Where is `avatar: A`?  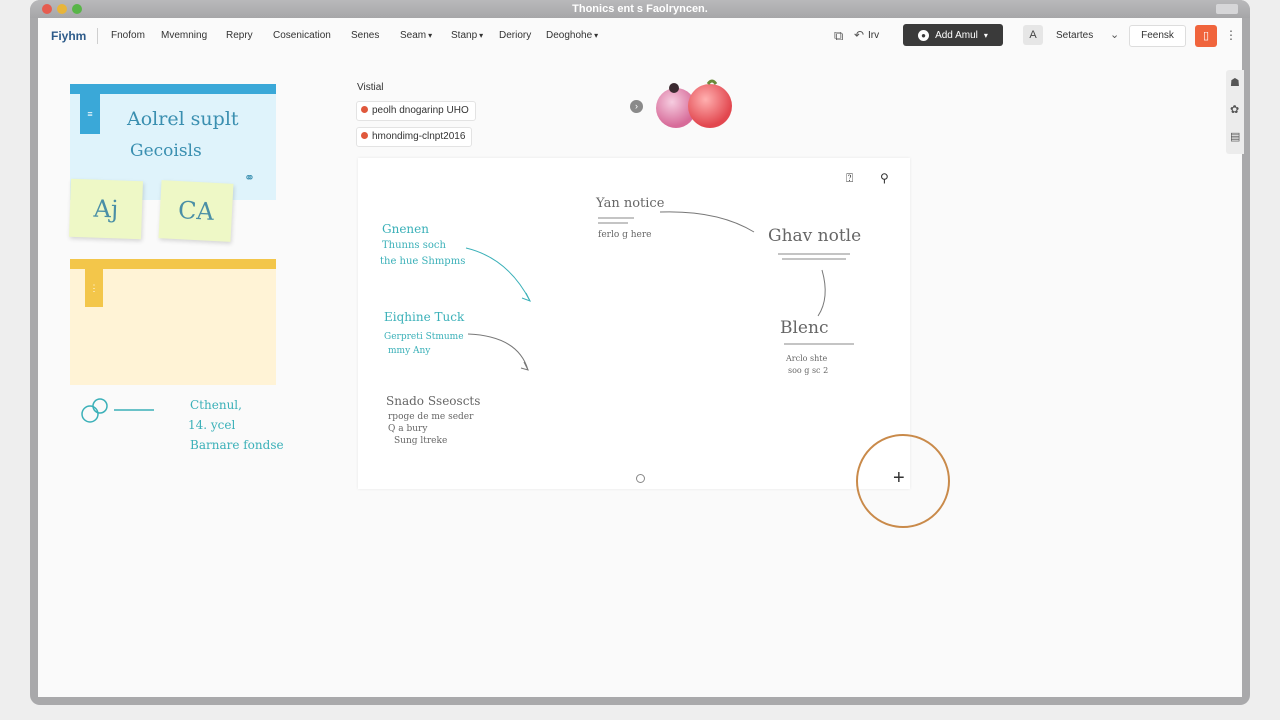 avatar: A is located at coordinates (1033, 35).